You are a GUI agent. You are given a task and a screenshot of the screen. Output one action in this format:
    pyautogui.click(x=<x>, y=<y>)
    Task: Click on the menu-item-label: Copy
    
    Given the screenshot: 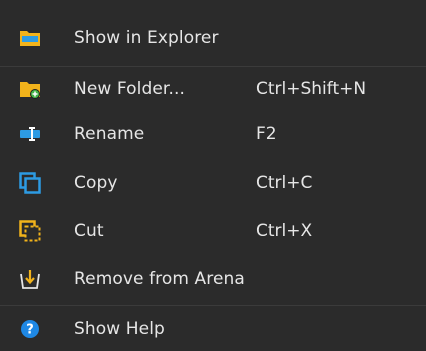 What is the action you would take?
    pyautogui.click(x=96, y=182)
    